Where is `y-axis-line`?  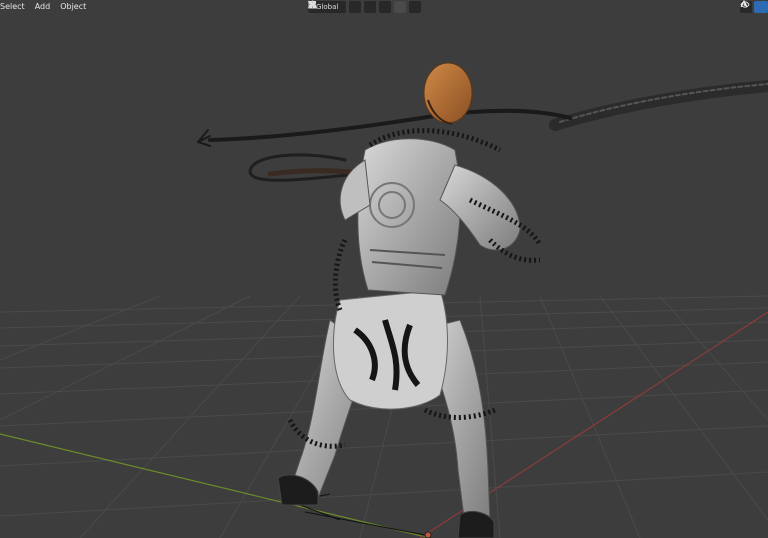 y-axis-line is located at coordinates (215, 485).